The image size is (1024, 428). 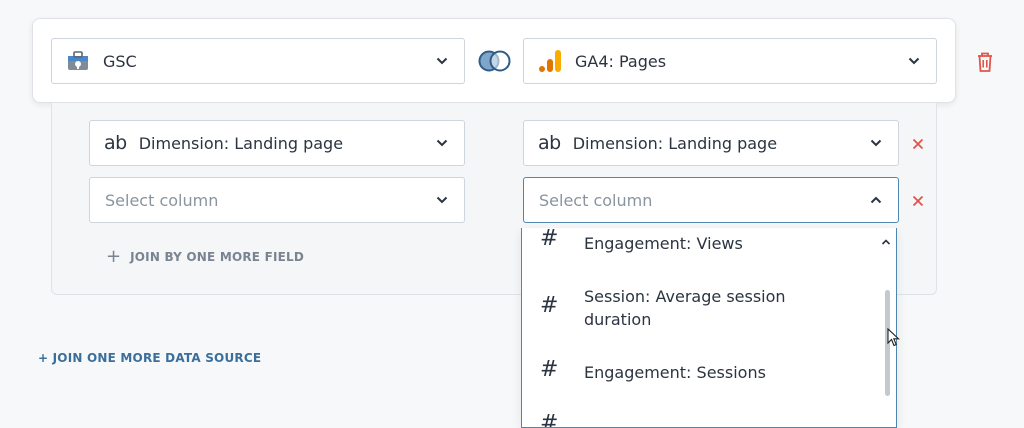 I want to click on scroll-up-arrow-icon, so click(x=886, y=239).